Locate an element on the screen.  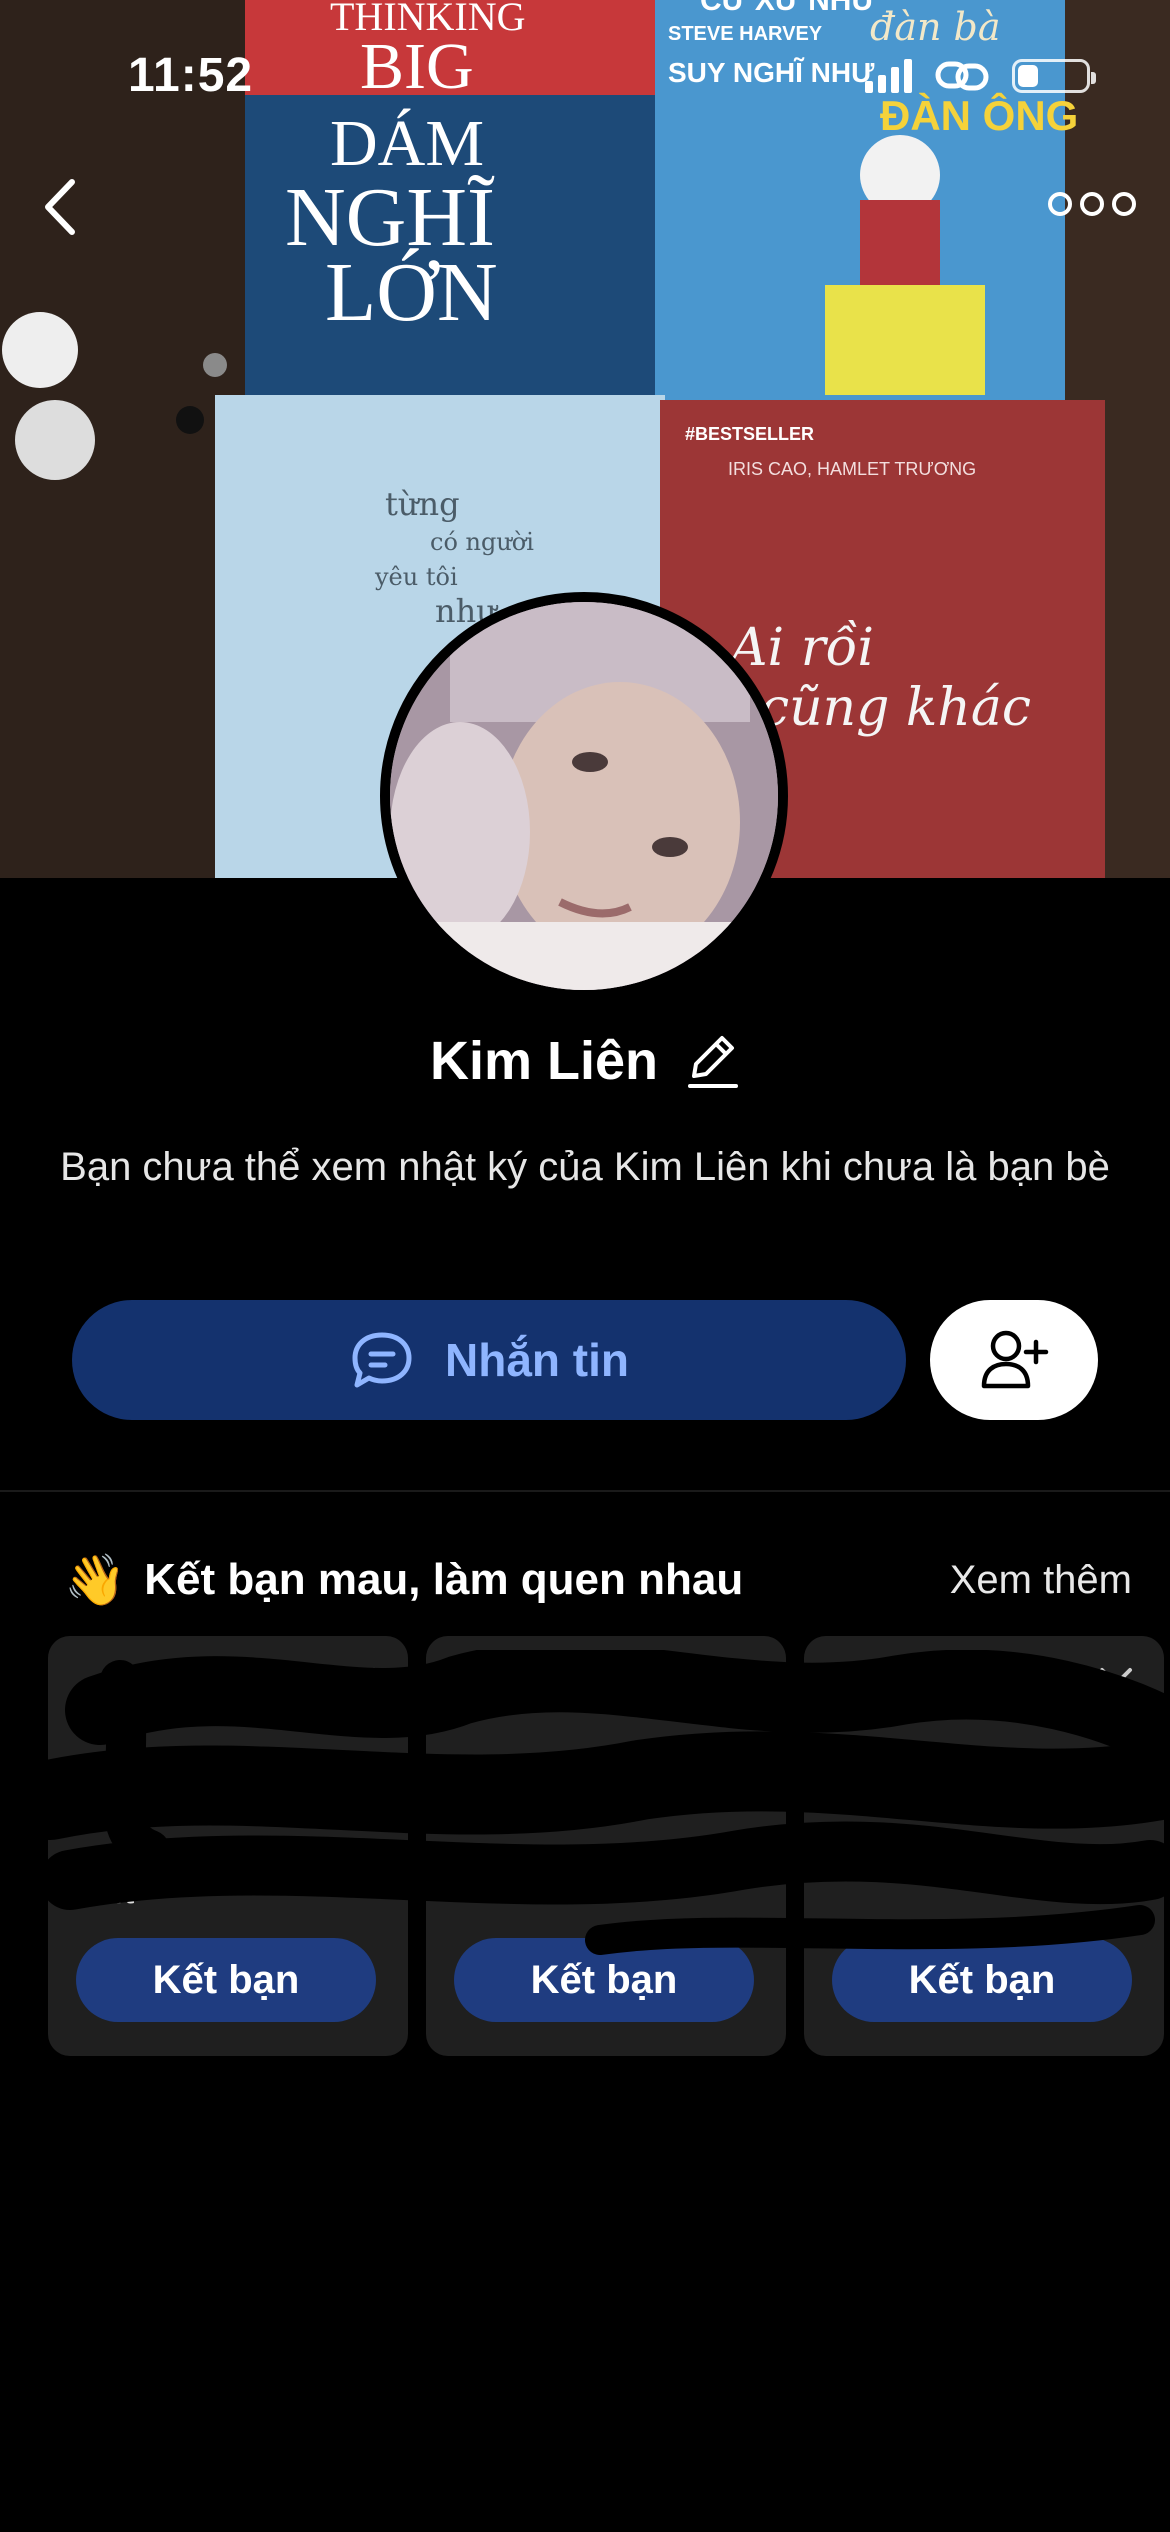
status-time: 11:52 is located at coordinates (191, 75).